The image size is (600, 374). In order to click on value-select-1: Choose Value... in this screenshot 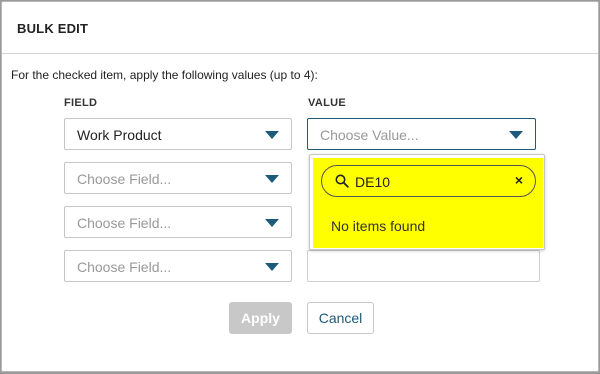, I will do `click(421, 134)`.